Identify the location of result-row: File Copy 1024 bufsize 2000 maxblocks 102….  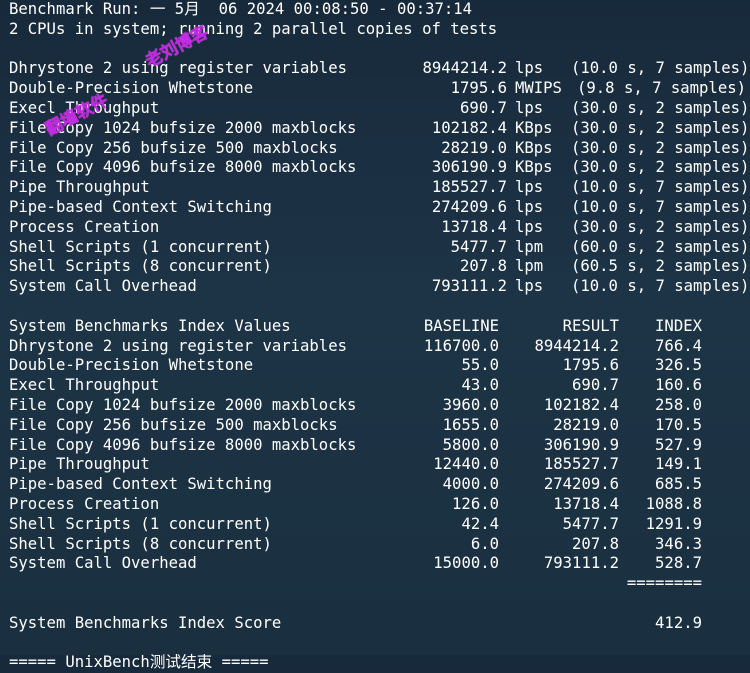
(379, 128).